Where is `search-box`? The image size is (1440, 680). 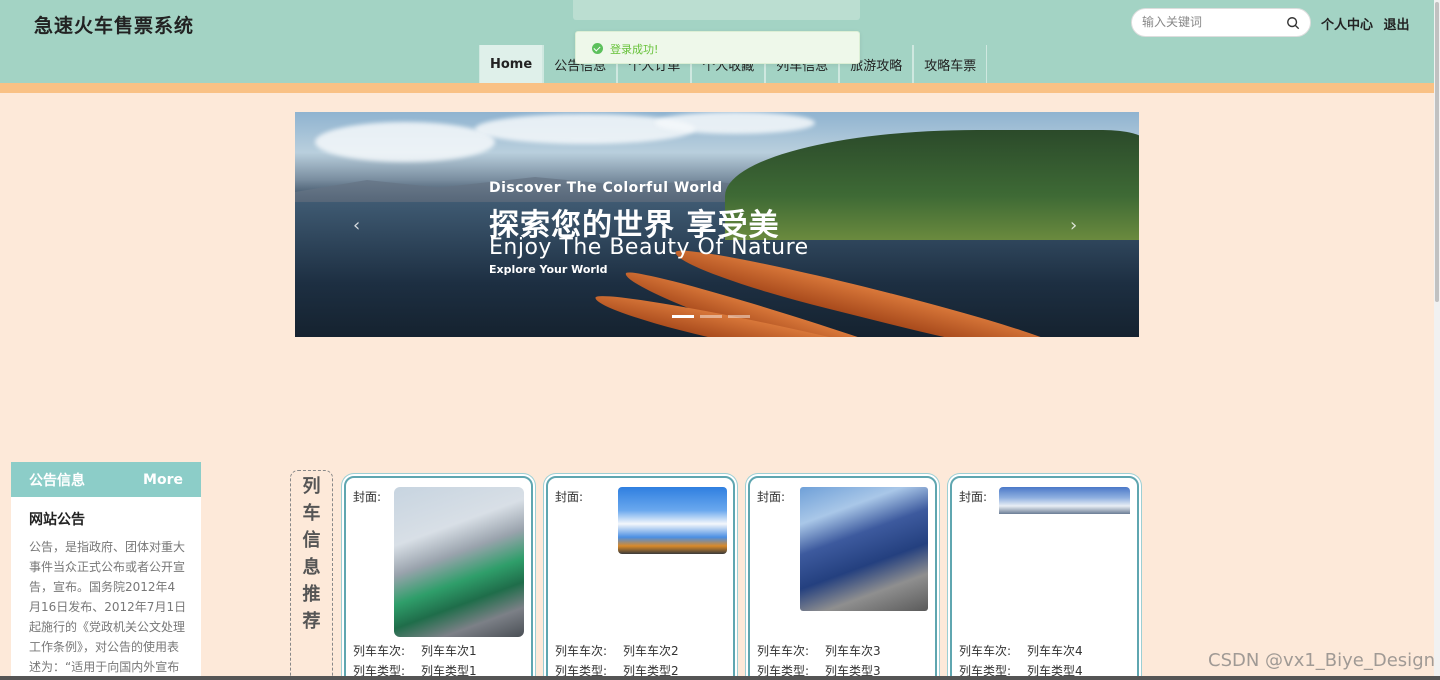
search-box is located at coordinates (1221, 22).